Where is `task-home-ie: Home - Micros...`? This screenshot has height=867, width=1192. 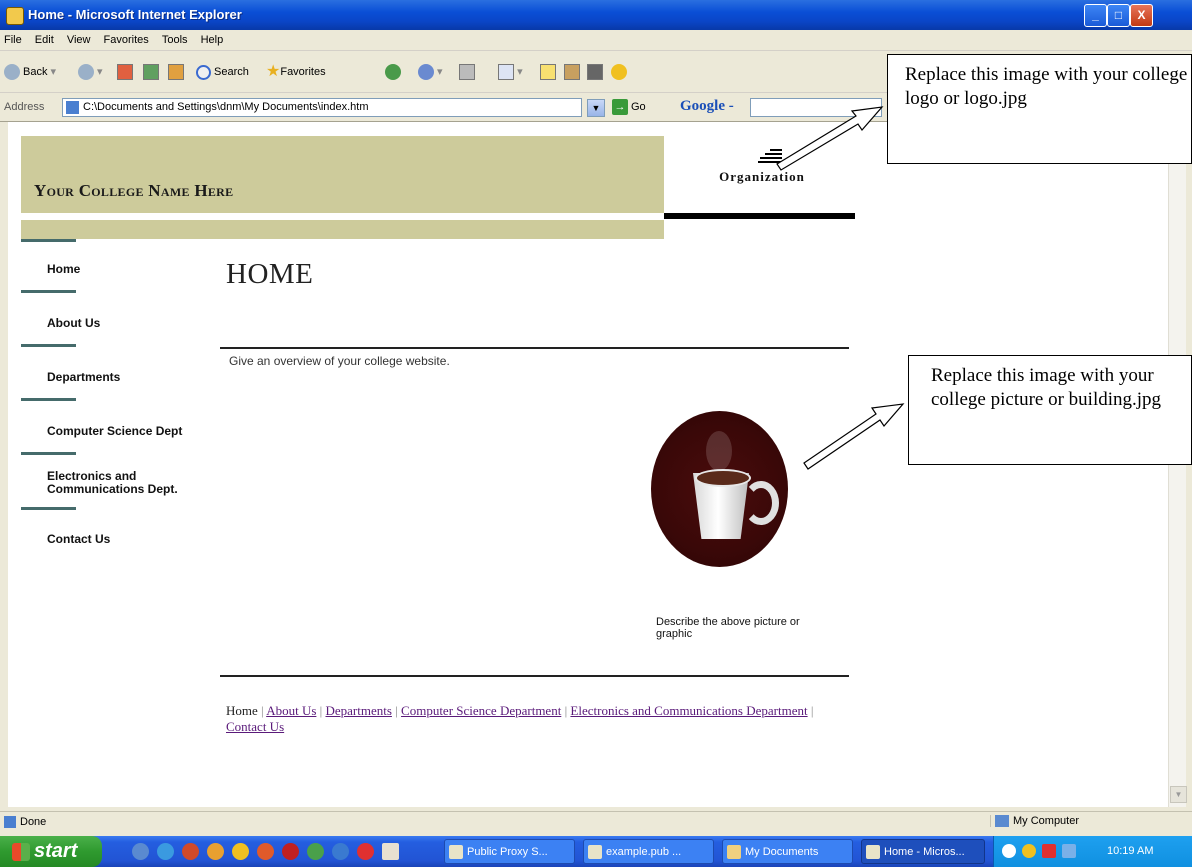
task-home-ie: Home - Micros... is located at coordinates (923, 851).